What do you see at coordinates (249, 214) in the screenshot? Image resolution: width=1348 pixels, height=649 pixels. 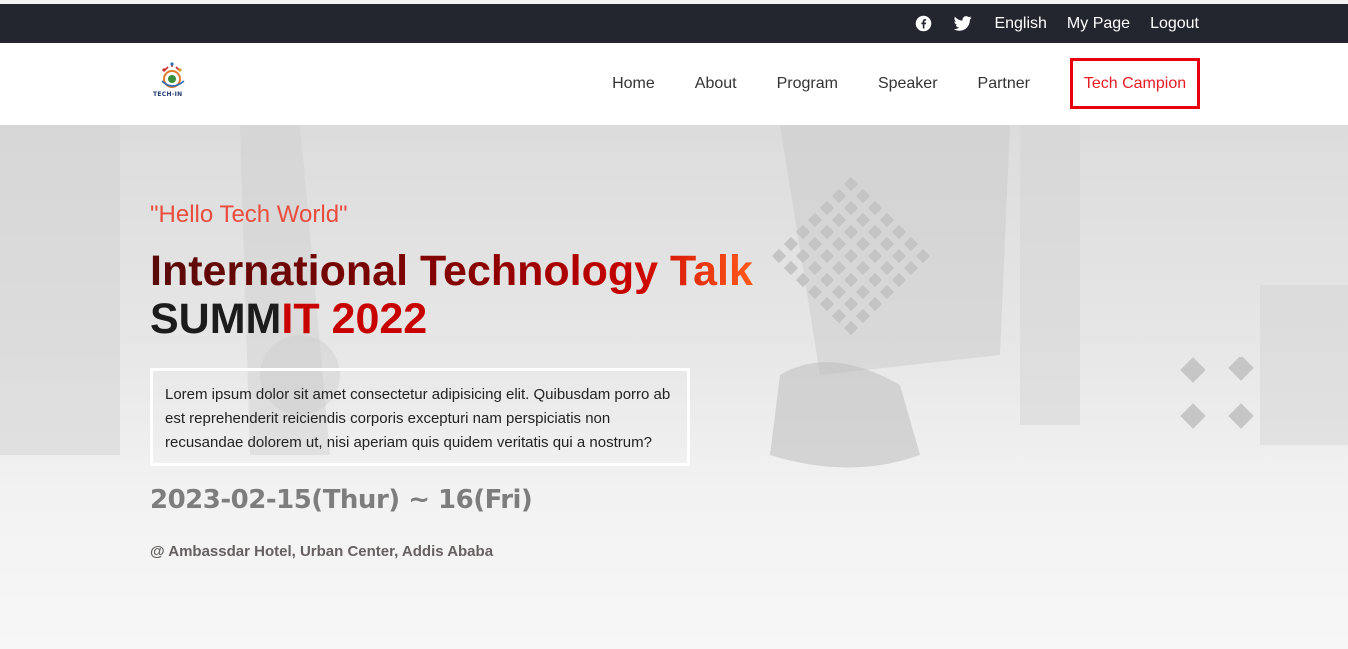 I see `hero-tagline: "Hello Tech World"` at bounding box center [249, 214].